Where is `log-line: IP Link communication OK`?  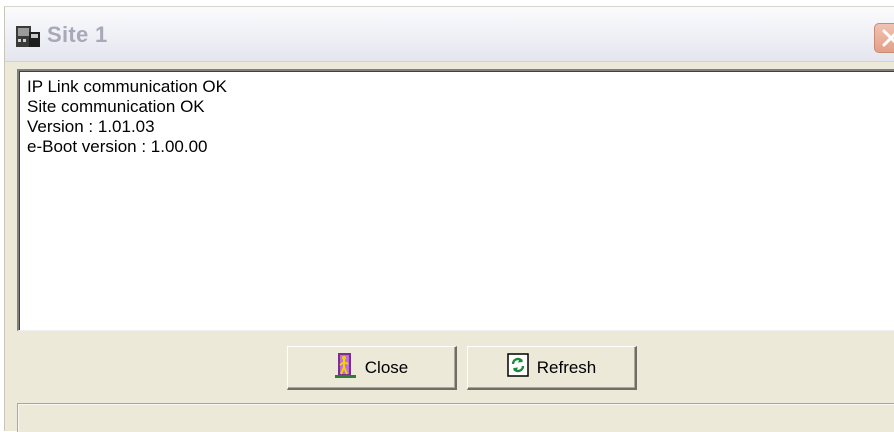 log-line: IP Link communication OK is located at coordinates (127, 86).